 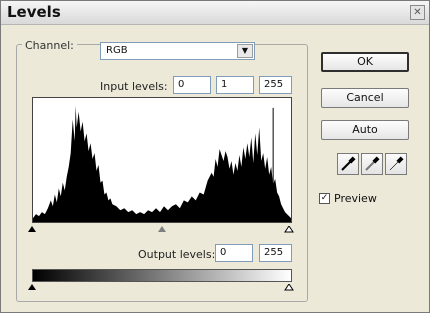 I want to click on preview-label: Preview, so click(x=355, y=198).